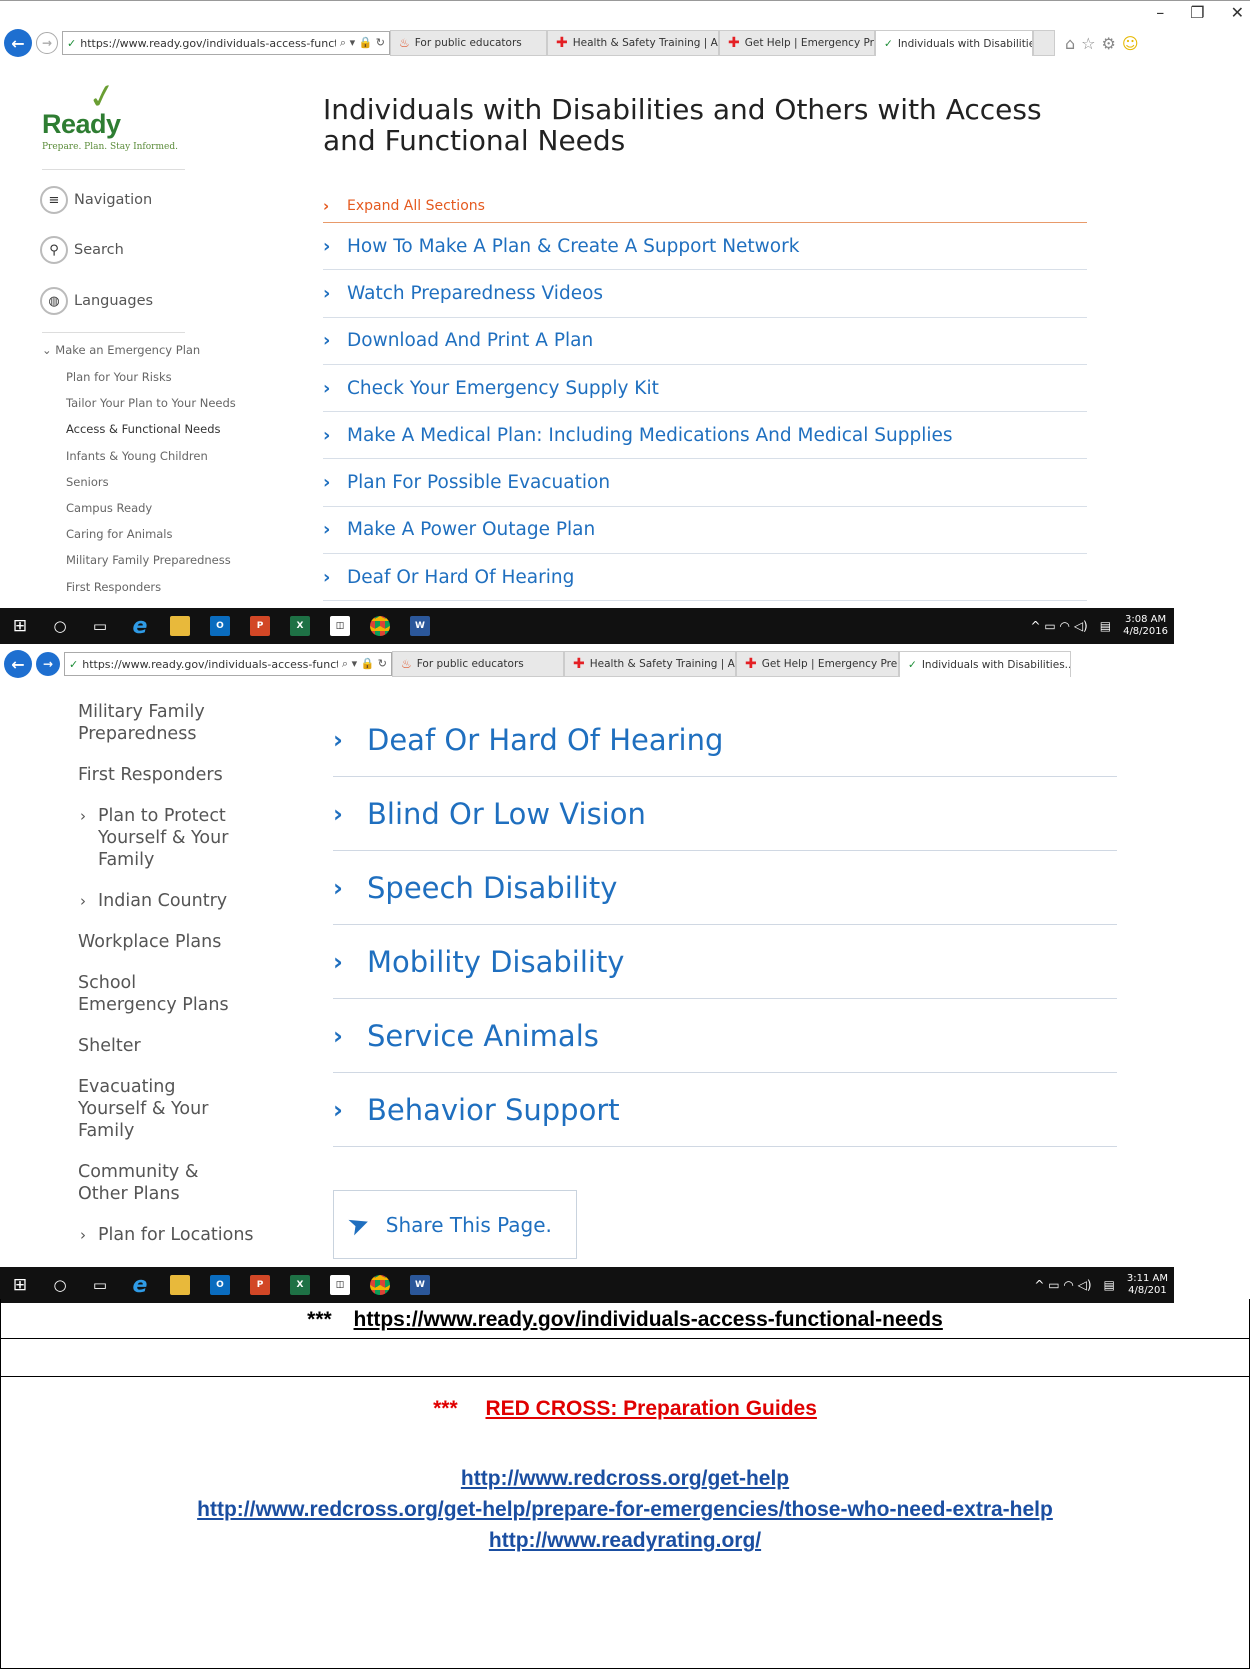  I want to click on redcross-heading-link: RED CROSS: Preparation Guides, so click(650, 1408).